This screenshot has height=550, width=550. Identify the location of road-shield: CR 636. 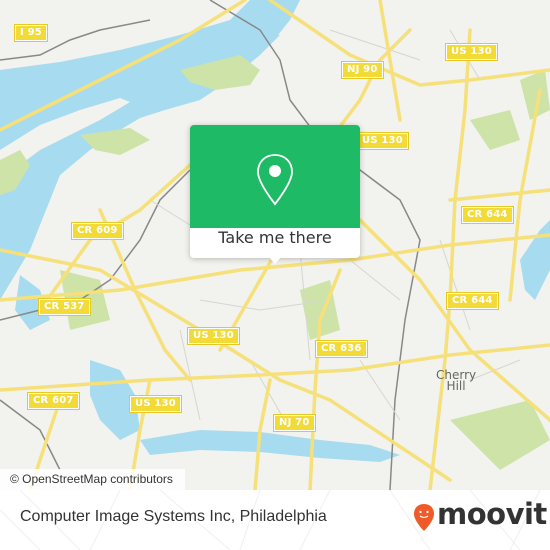
(341, 349).